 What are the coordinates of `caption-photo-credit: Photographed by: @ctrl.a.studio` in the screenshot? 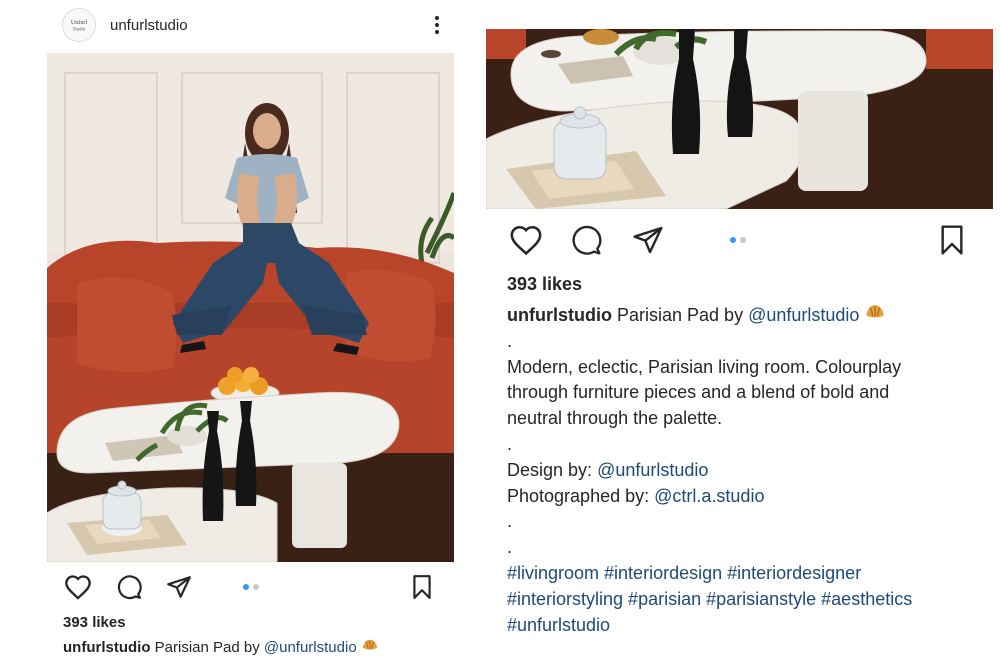 It's located at (747, 497).